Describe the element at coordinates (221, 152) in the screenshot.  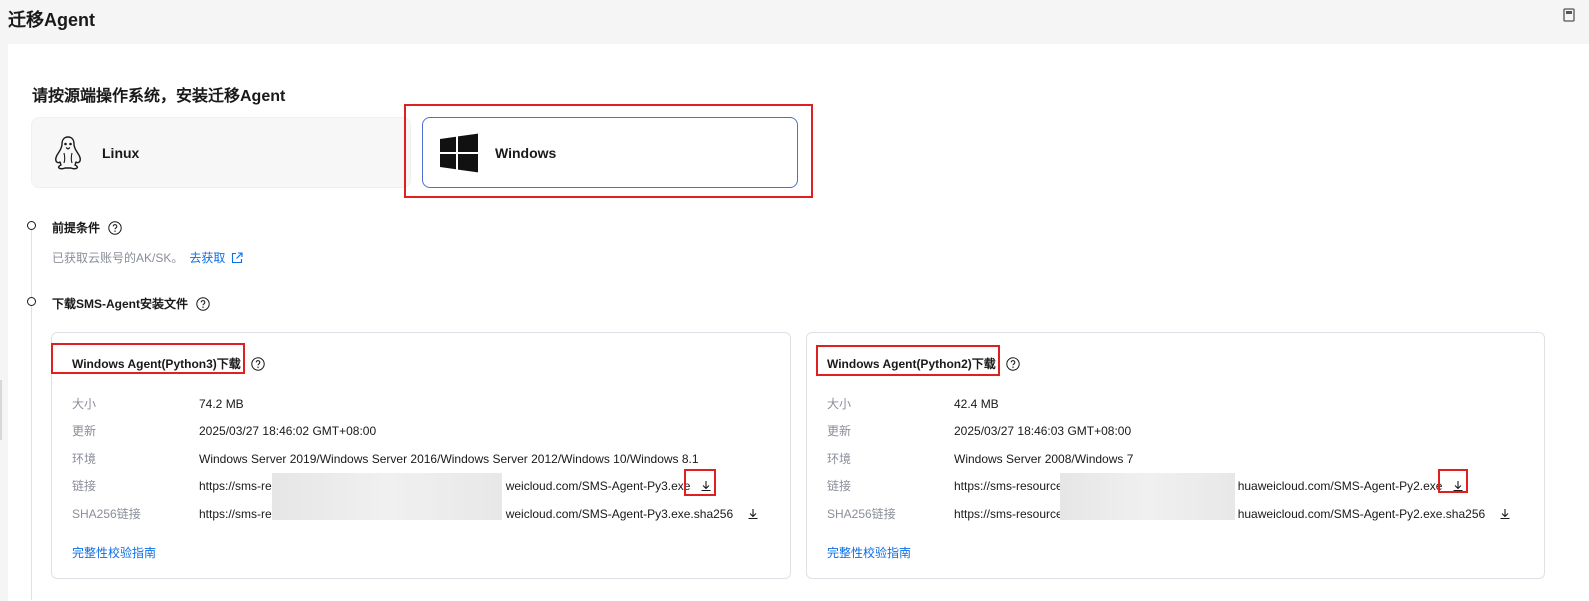
I see `os-option-linux: Linux` at that location.